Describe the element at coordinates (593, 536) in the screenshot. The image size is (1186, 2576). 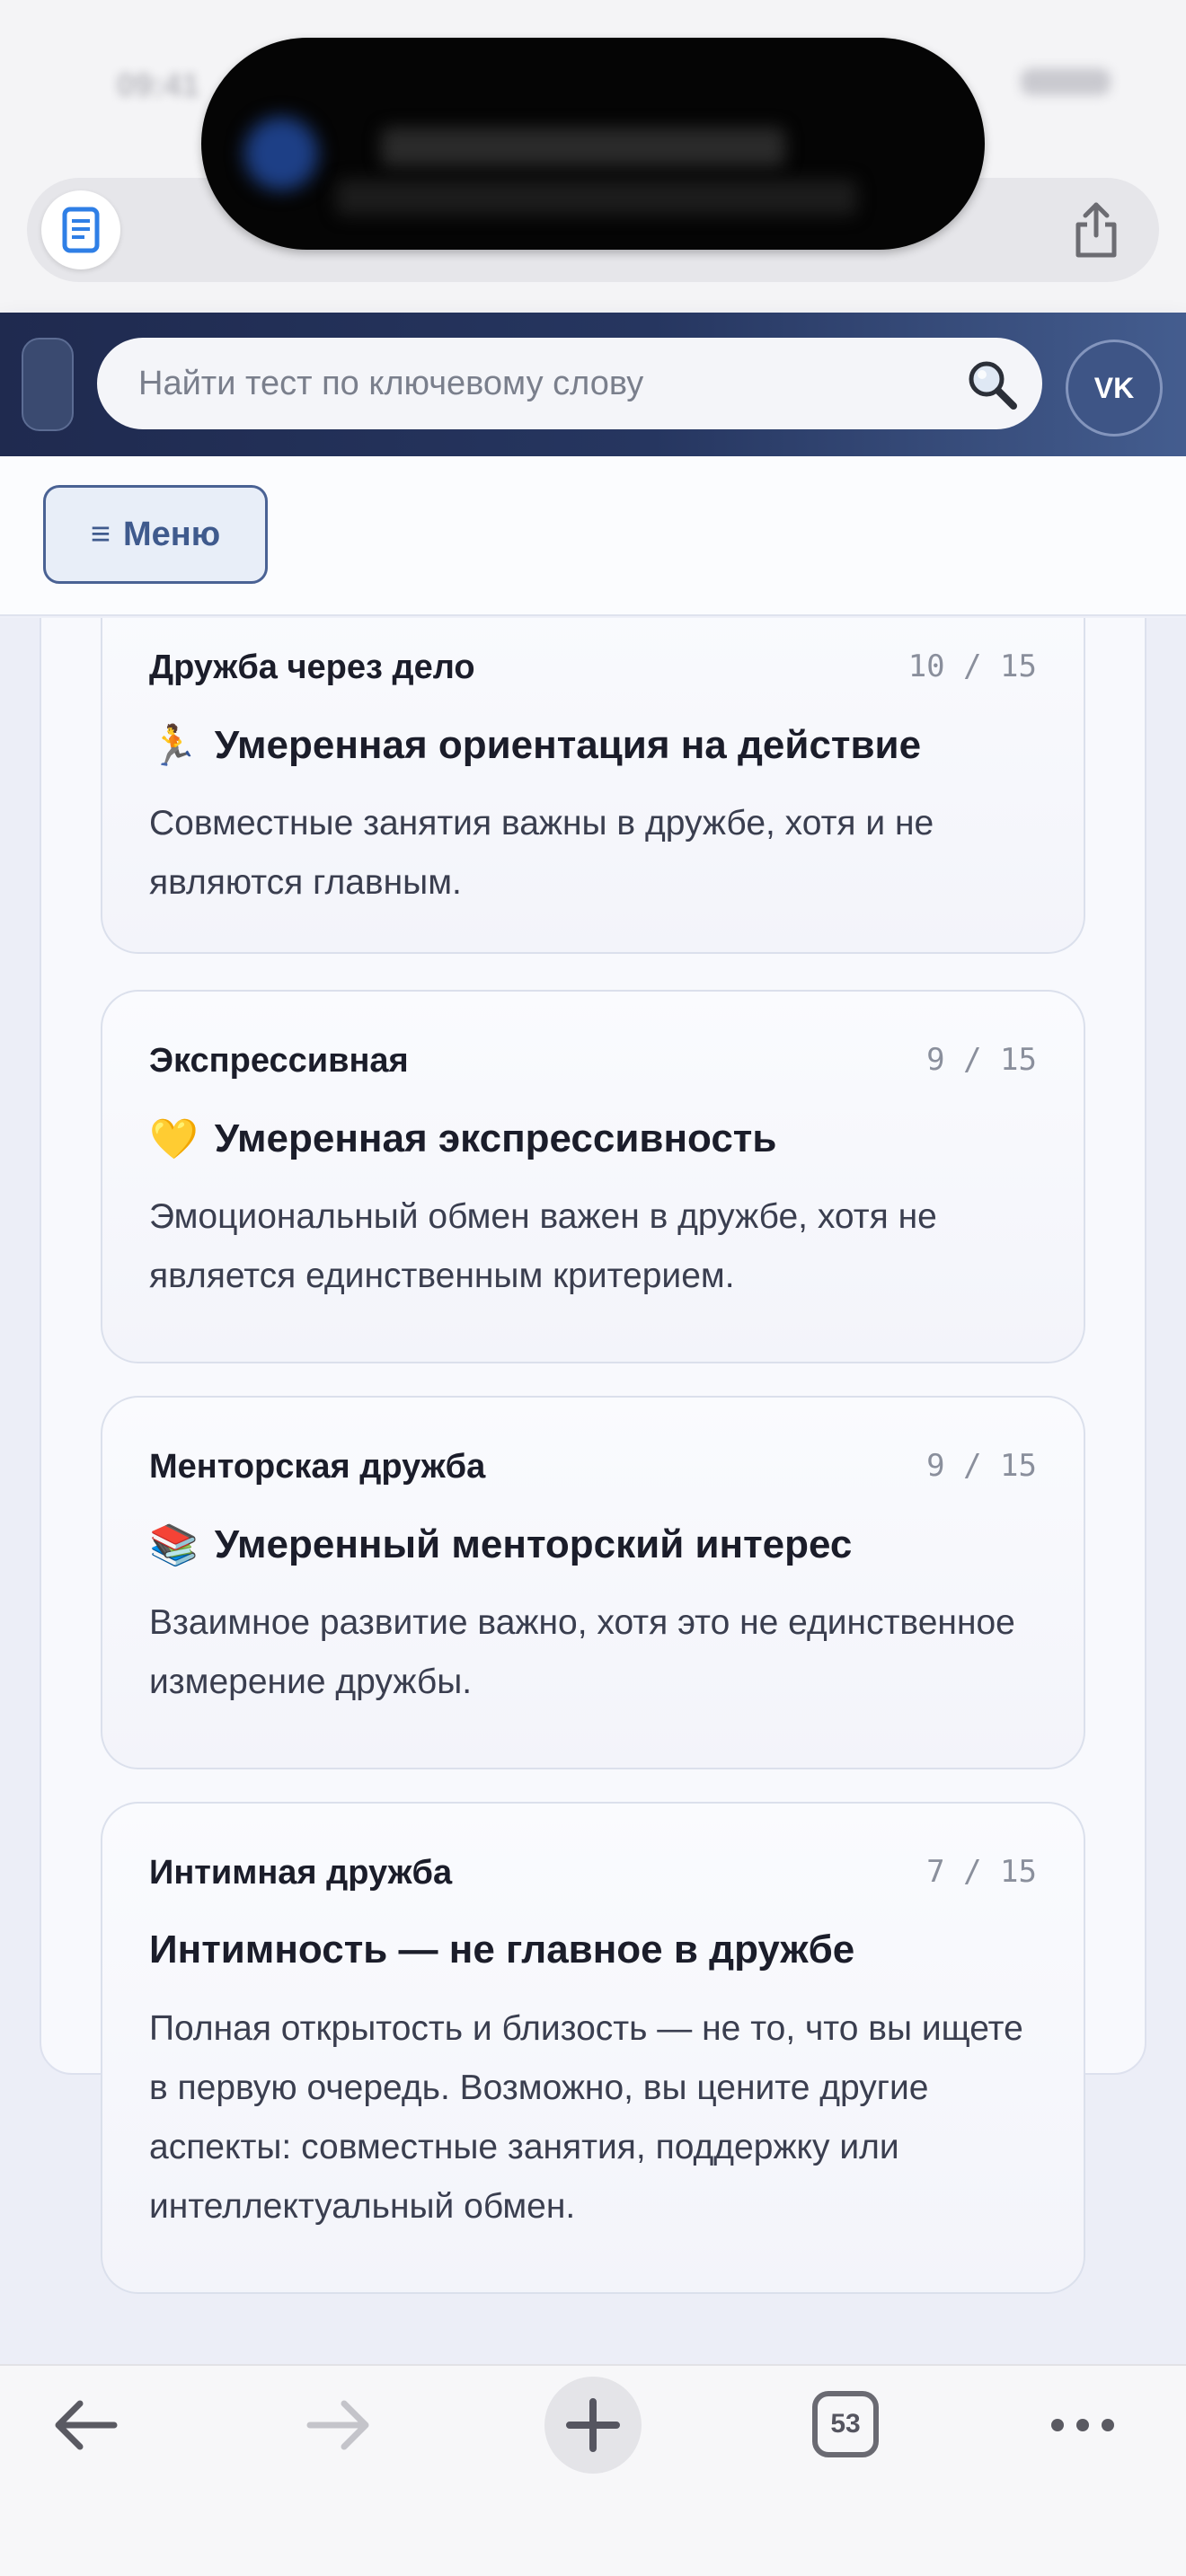
I see `menu-bar: ≡ Меню` at that location.